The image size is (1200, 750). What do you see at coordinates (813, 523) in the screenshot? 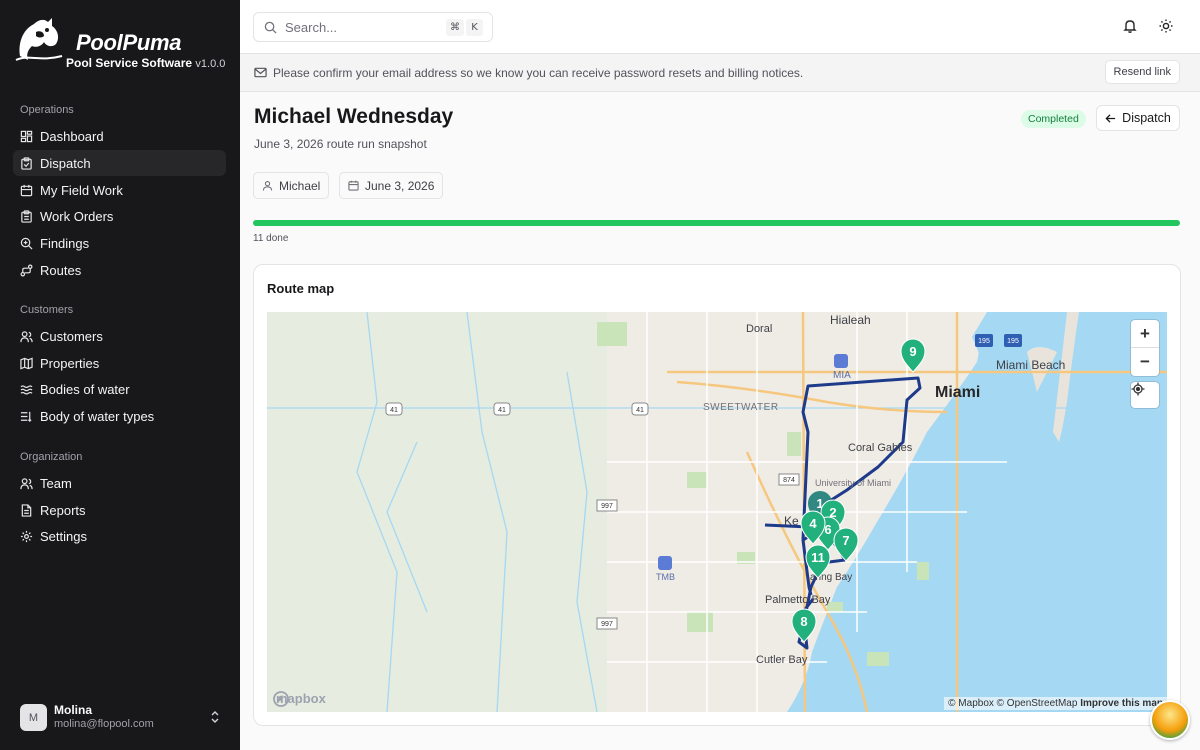
I see `marker-label: 4` at bounding box center [813, 523].